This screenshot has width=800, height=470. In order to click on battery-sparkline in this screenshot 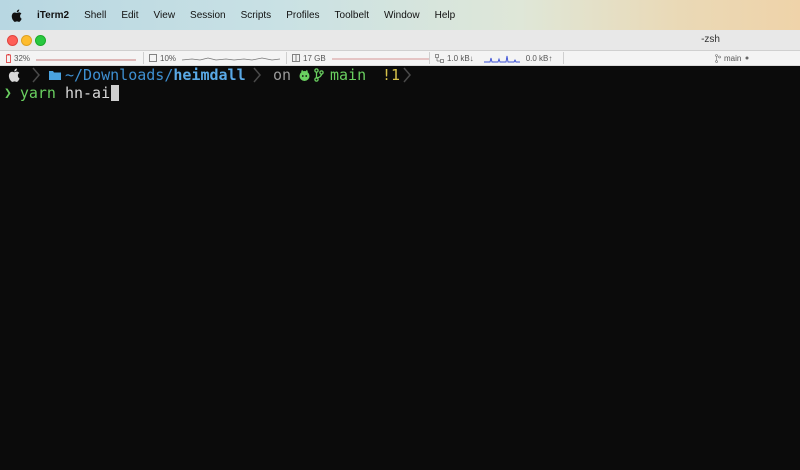, I will do `click(86, 60)`.